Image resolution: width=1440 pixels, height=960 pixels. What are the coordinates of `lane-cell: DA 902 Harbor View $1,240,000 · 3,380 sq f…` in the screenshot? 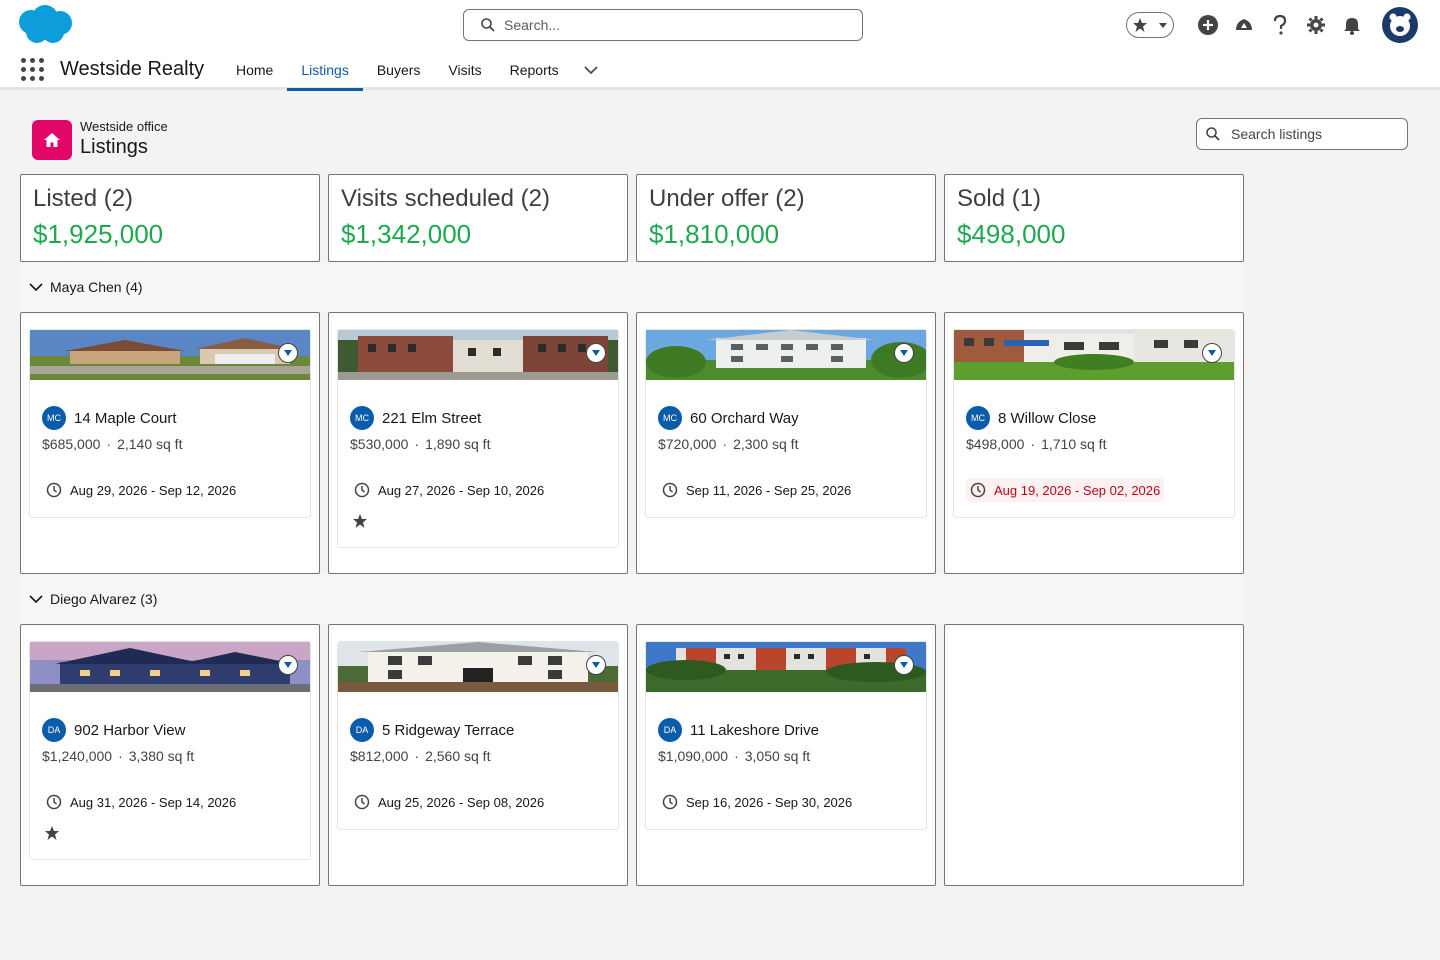 It's located at (170, 755).